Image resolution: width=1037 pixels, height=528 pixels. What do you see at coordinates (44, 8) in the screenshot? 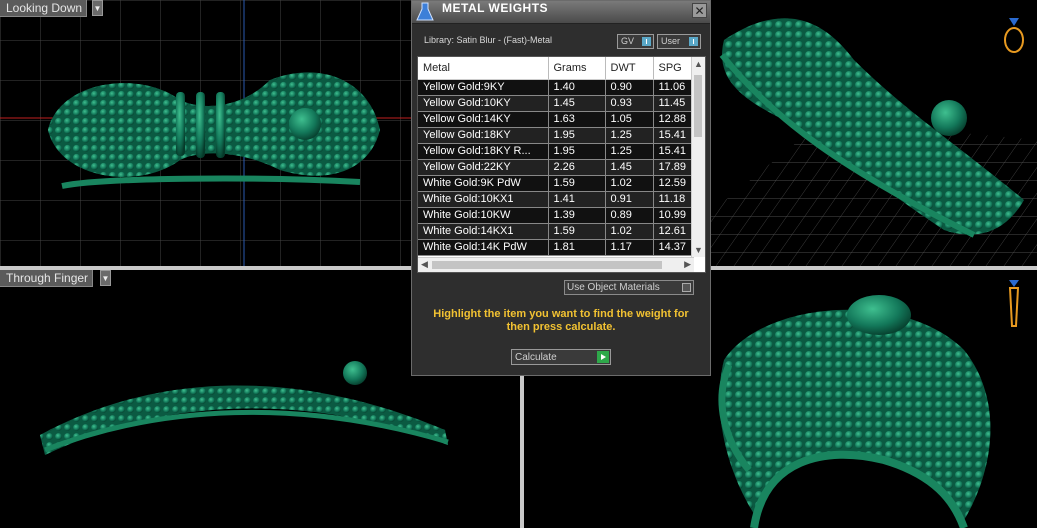
I see `viewport-label-looking-down: Looking Down` at bounding box center [44, 8].